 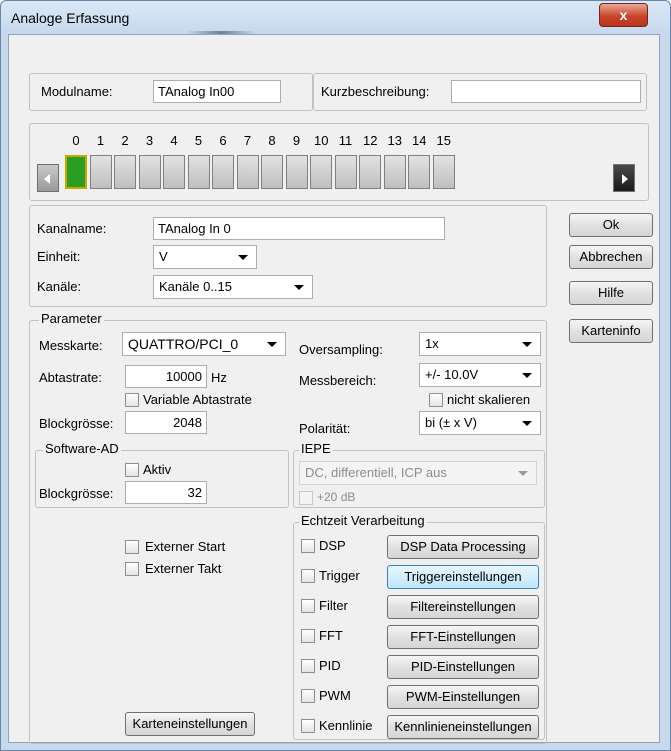 What do you see at coordinates (463, 547) in the screenshot?
I see `realtime-settings-button: DSP Data Processing` at bounding box center [463, 547].